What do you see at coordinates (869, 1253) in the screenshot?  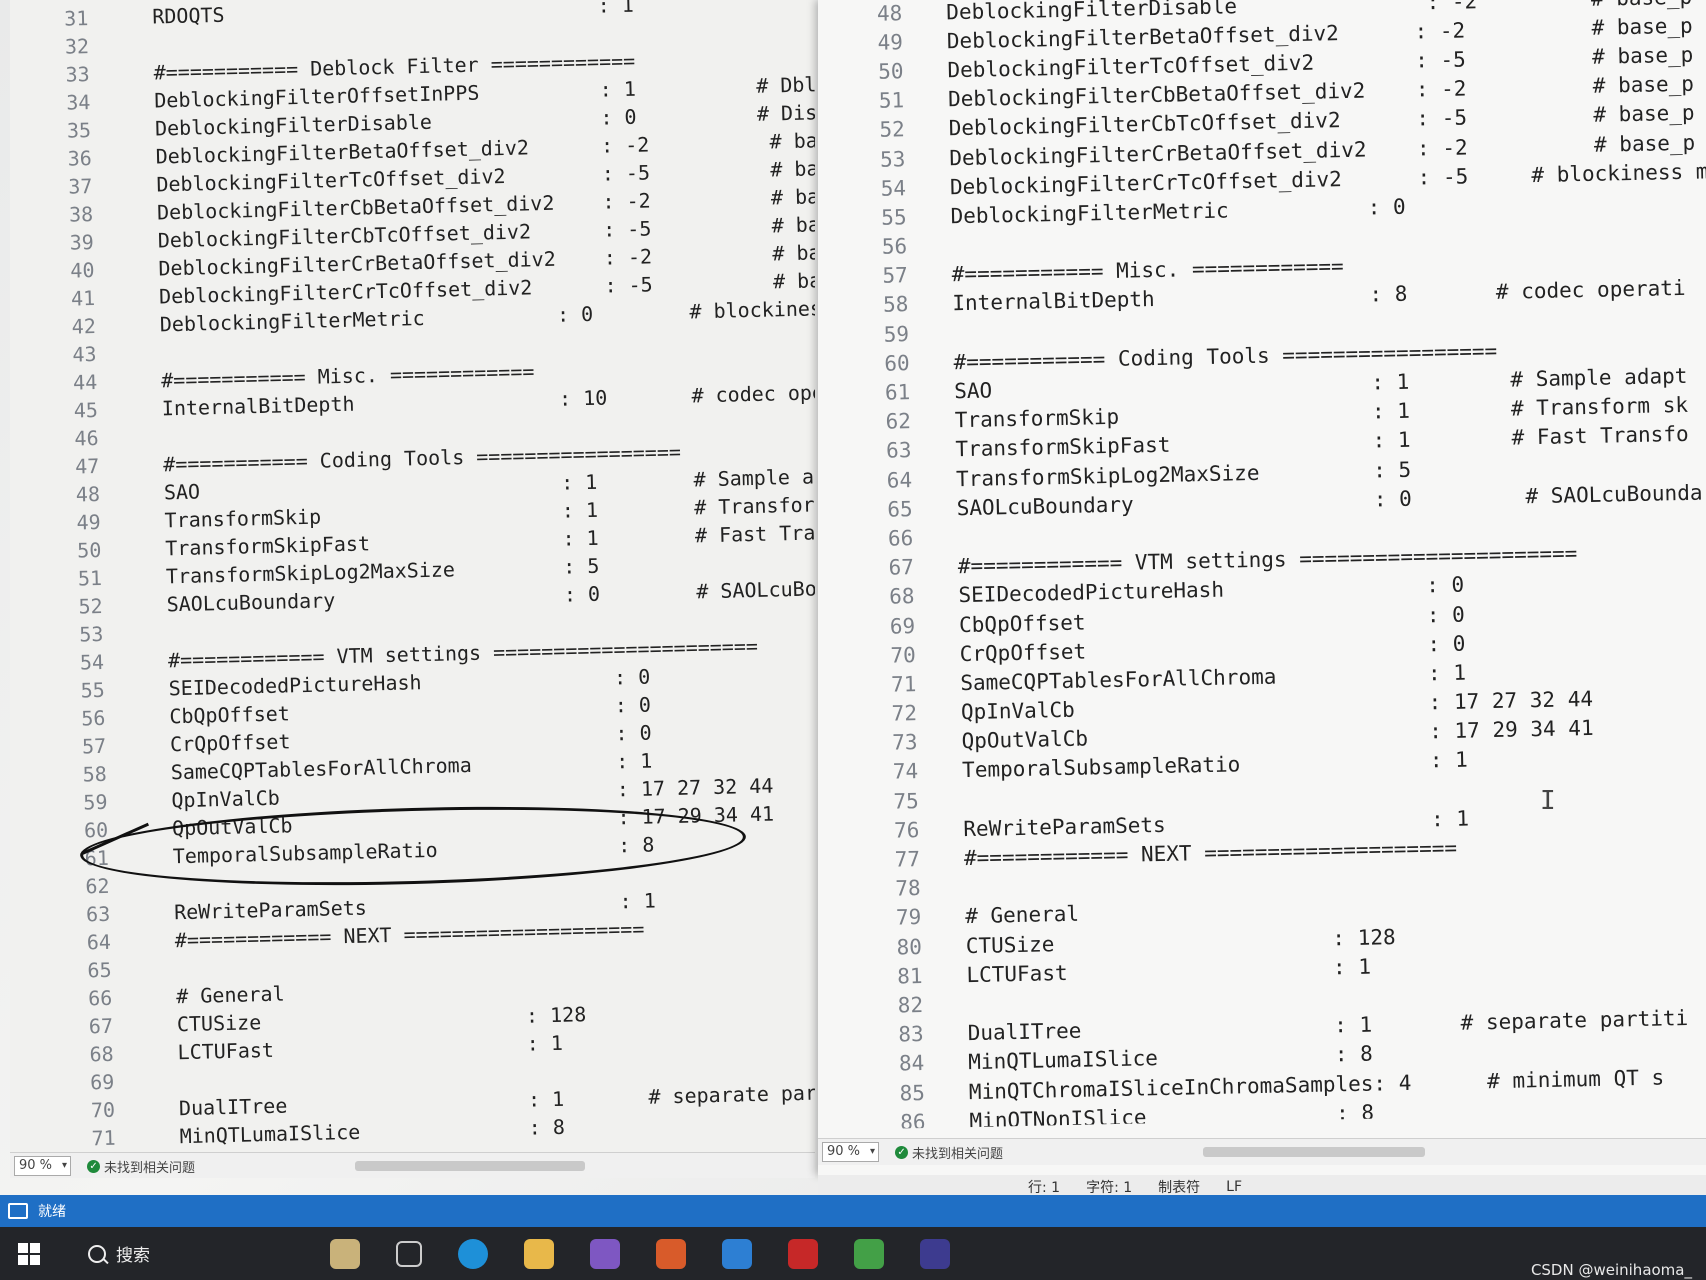 I see `app-icon-green` at bounding box center [869, 1253].